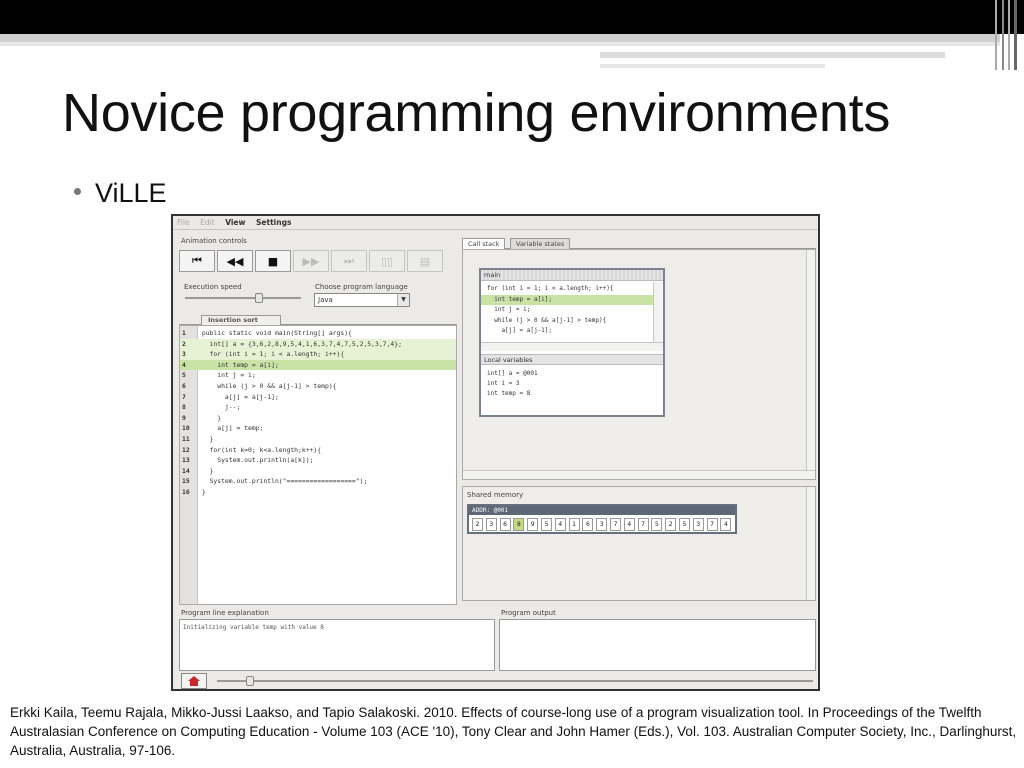 This screenshot has height=768, width=1024. Describe the element at coordinates (318, 439) in the screenshot. I see `code-line: 11 }` at that location.